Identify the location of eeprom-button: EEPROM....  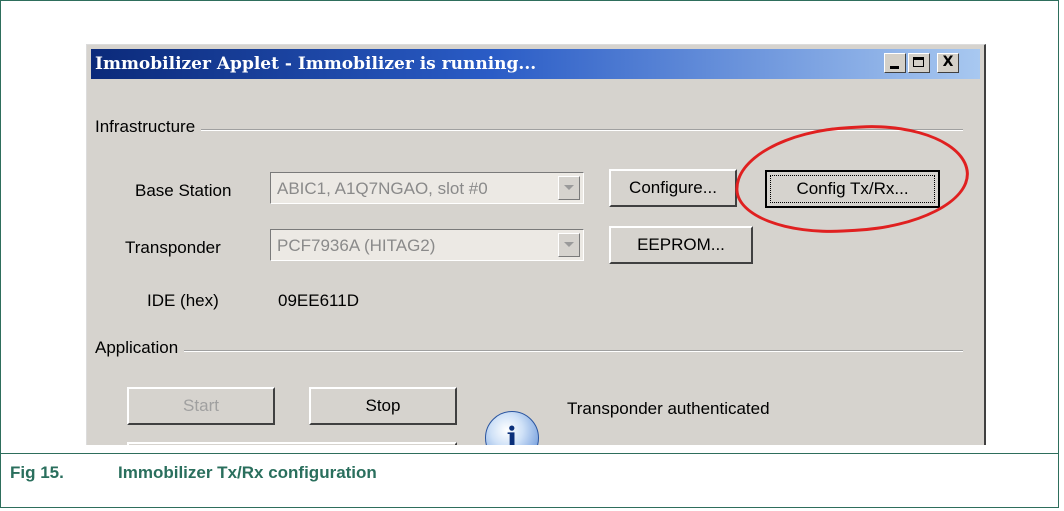
(681, 245).